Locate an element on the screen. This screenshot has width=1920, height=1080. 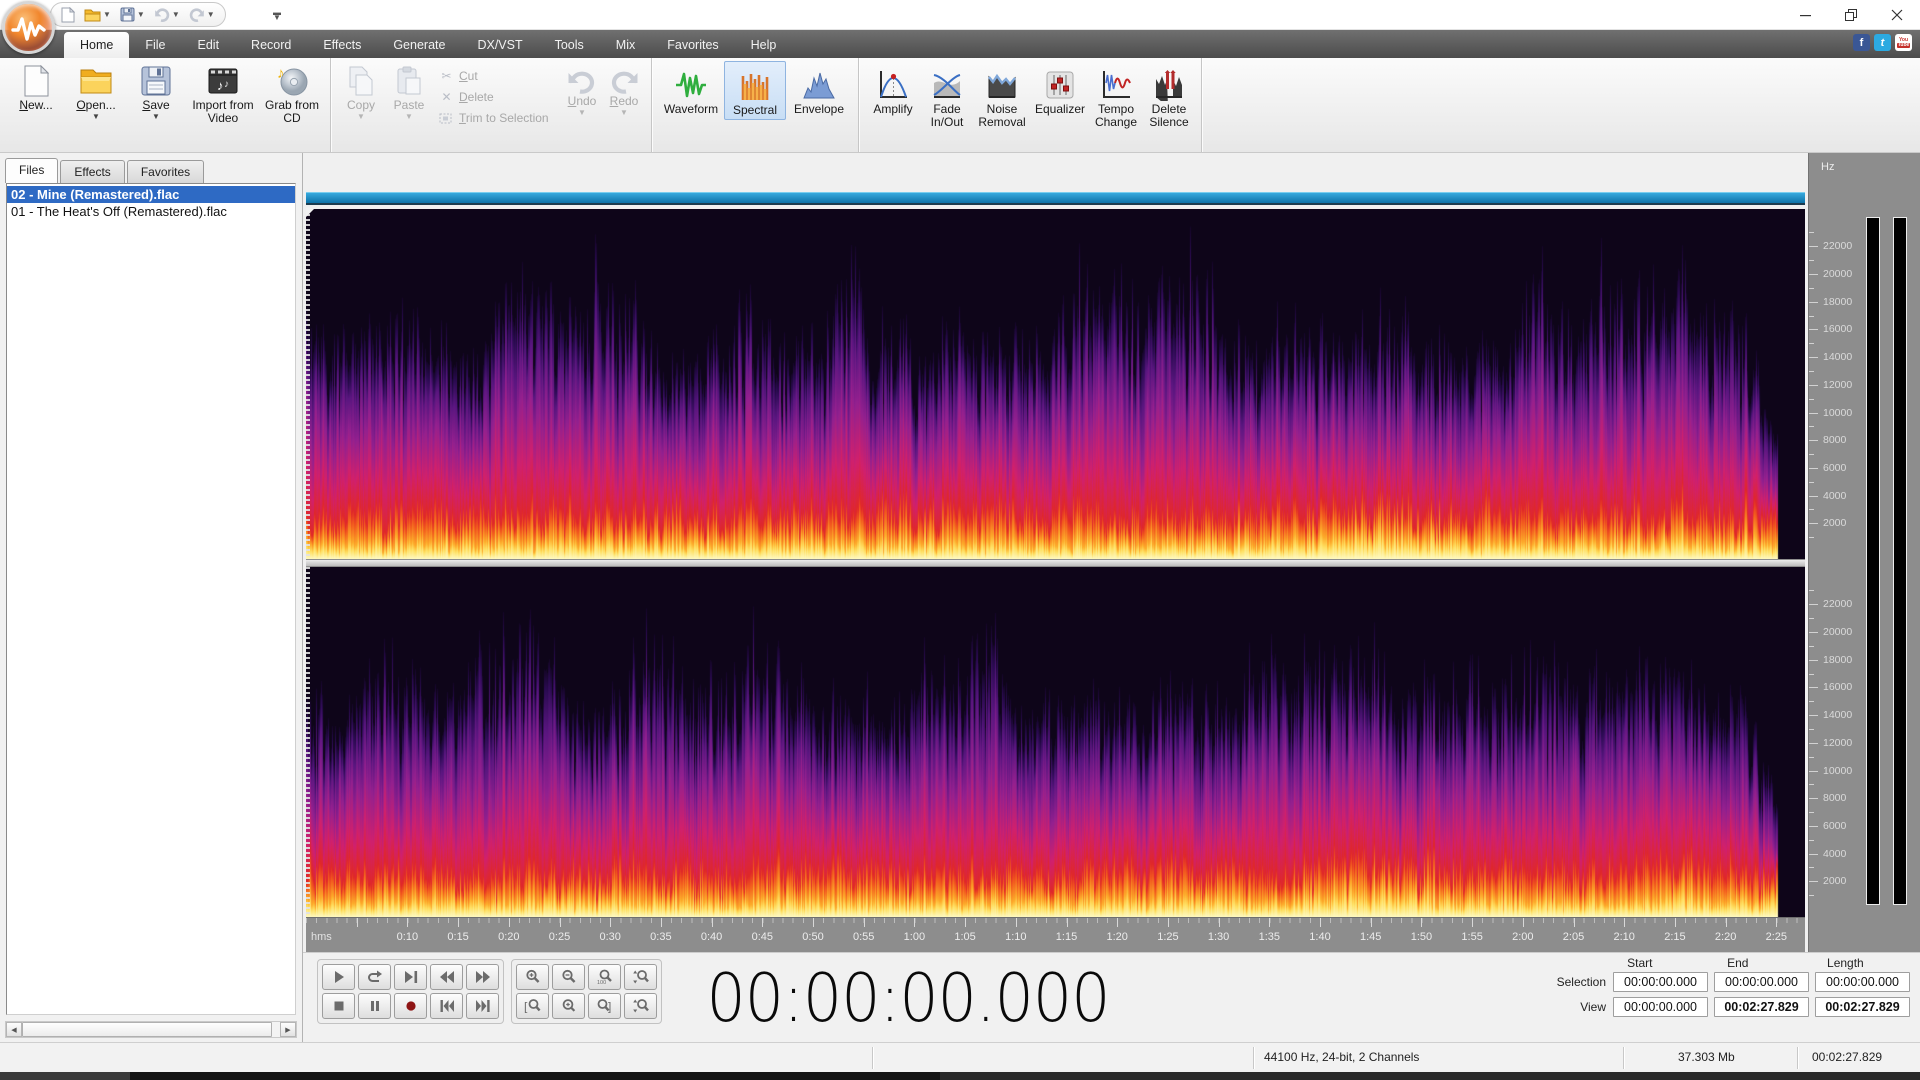
go-to-end-button is located at coordinates (482, 1006).